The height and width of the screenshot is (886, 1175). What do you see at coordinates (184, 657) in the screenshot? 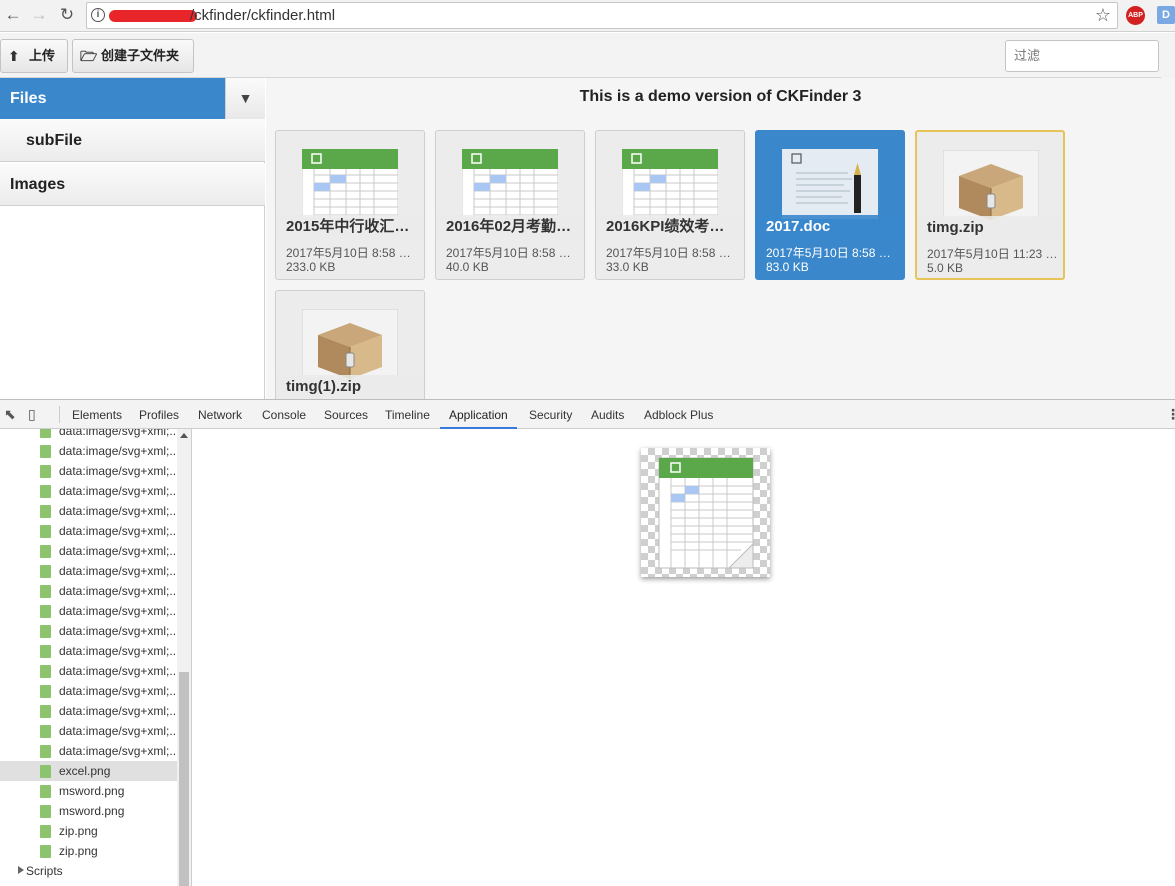
I see `resource-scrollbar` at bounding box center [184, 657].